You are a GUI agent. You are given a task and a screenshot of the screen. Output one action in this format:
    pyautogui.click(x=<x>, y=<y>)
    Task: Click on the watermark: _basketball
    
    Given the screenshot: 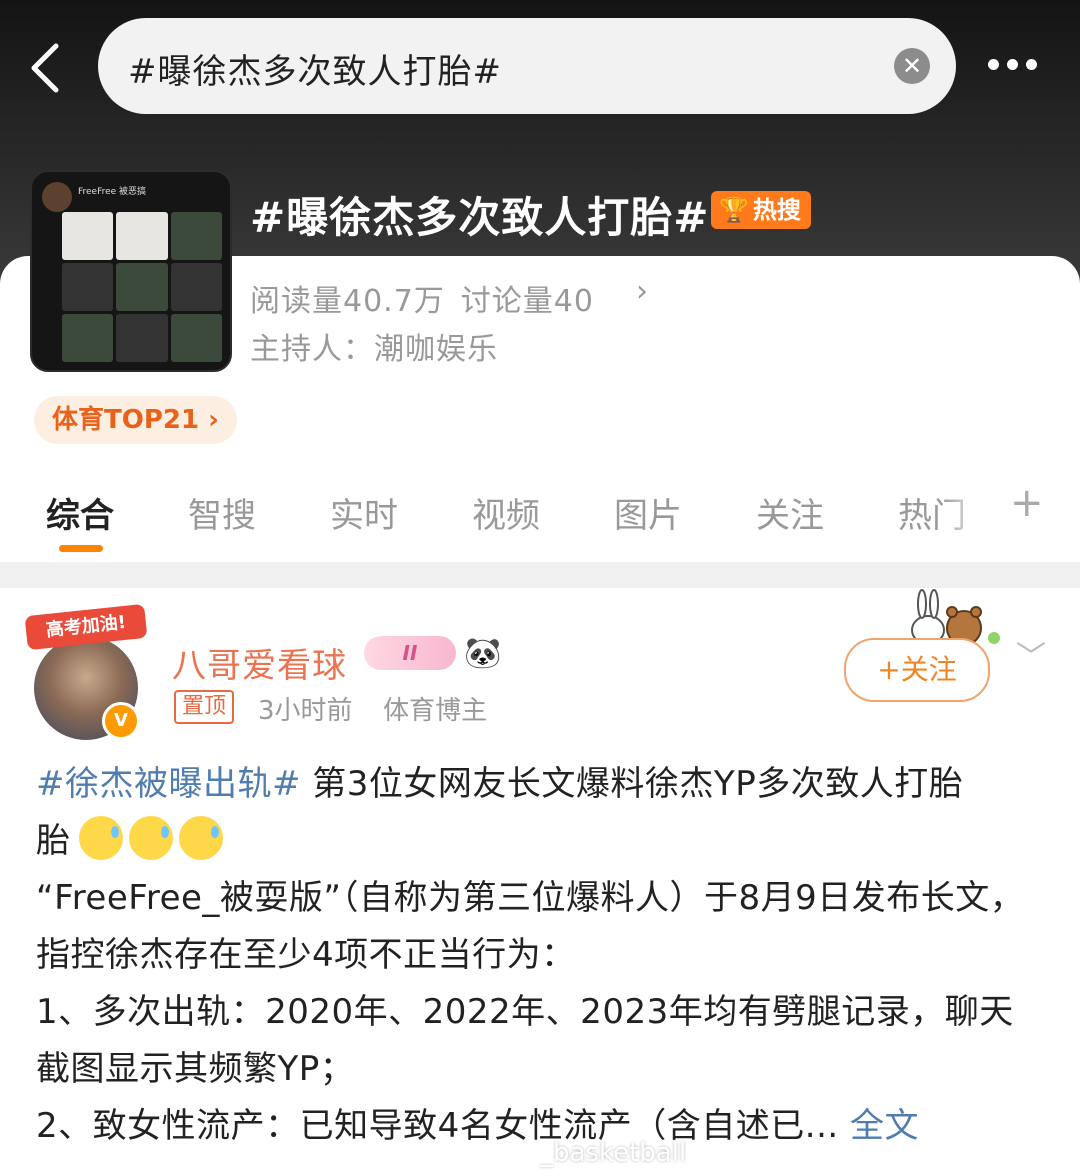 What is the action you would take?
    pyautogui.click(x=613, y=1153)
    